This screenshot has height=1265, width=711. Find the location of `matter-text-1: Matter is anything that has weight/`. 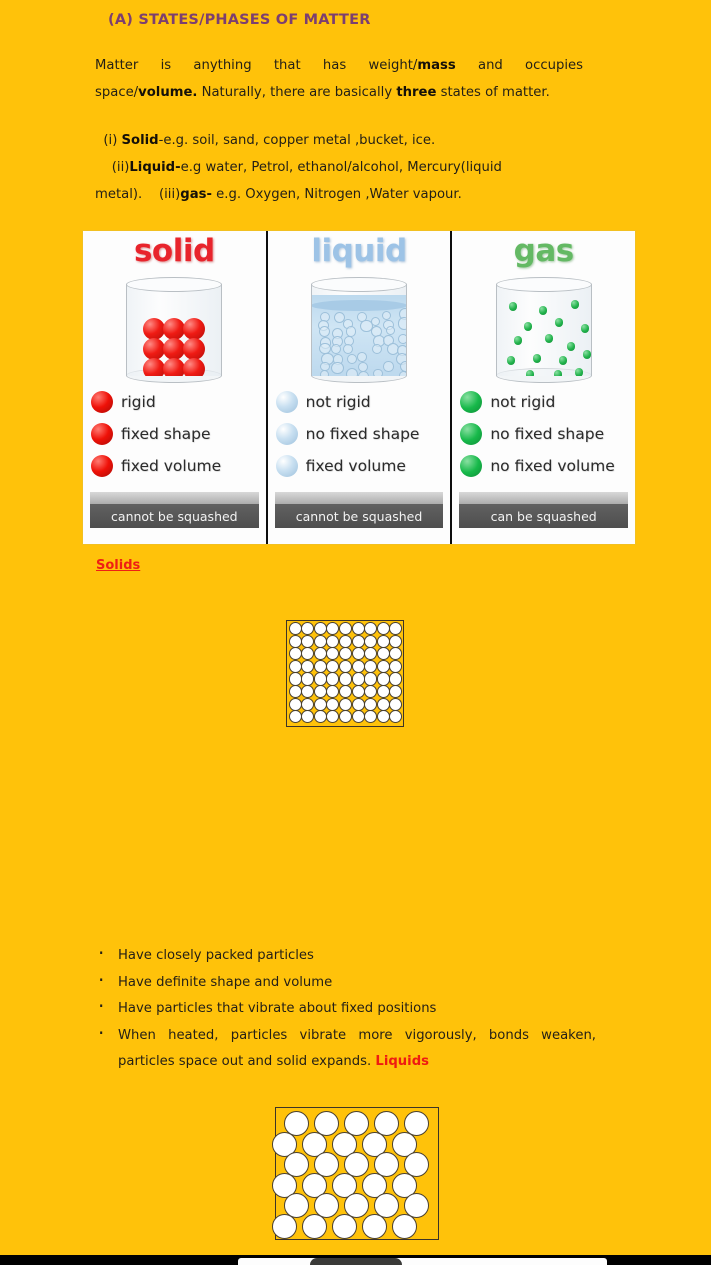

matter-text-1: Matter is anything that has weight/ is located at coordinates (256, 65).